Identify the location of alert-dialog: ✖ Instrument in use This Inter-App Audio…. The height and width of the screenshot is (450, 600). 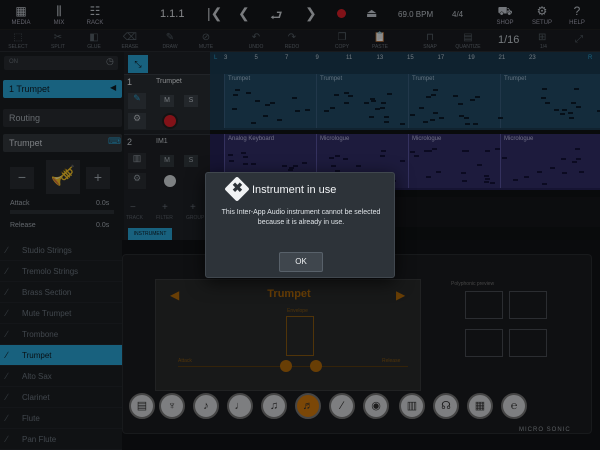
(300, 225).